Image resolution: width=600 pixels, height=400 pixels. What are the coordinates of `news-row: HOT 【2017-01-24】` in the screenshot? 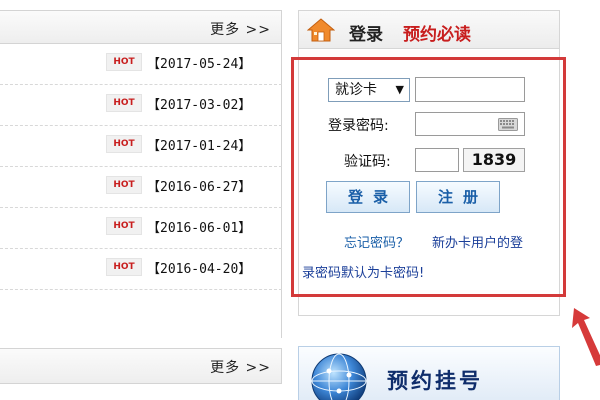 It's located at (141, 146).